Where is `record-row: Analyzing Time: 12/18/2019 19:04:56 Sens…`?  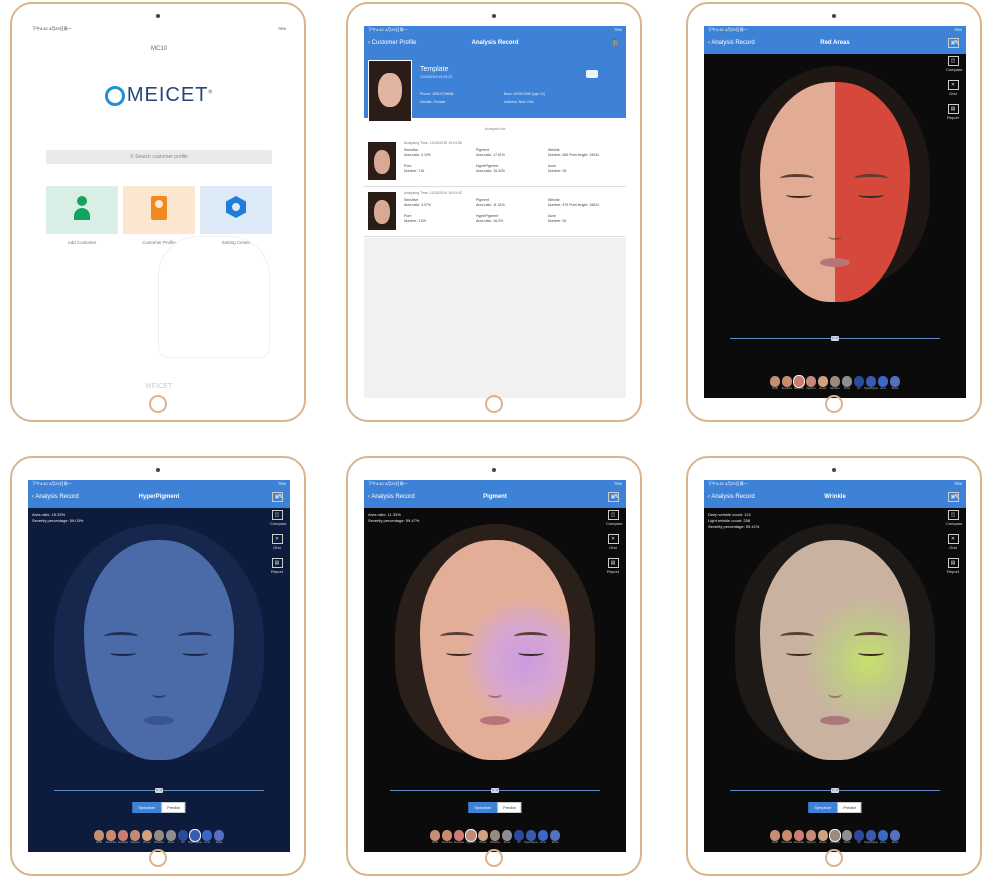 record-row: Analyzing Time: 12/18/2019 19:04:56 Sens… is located at coordinates (495, 162).